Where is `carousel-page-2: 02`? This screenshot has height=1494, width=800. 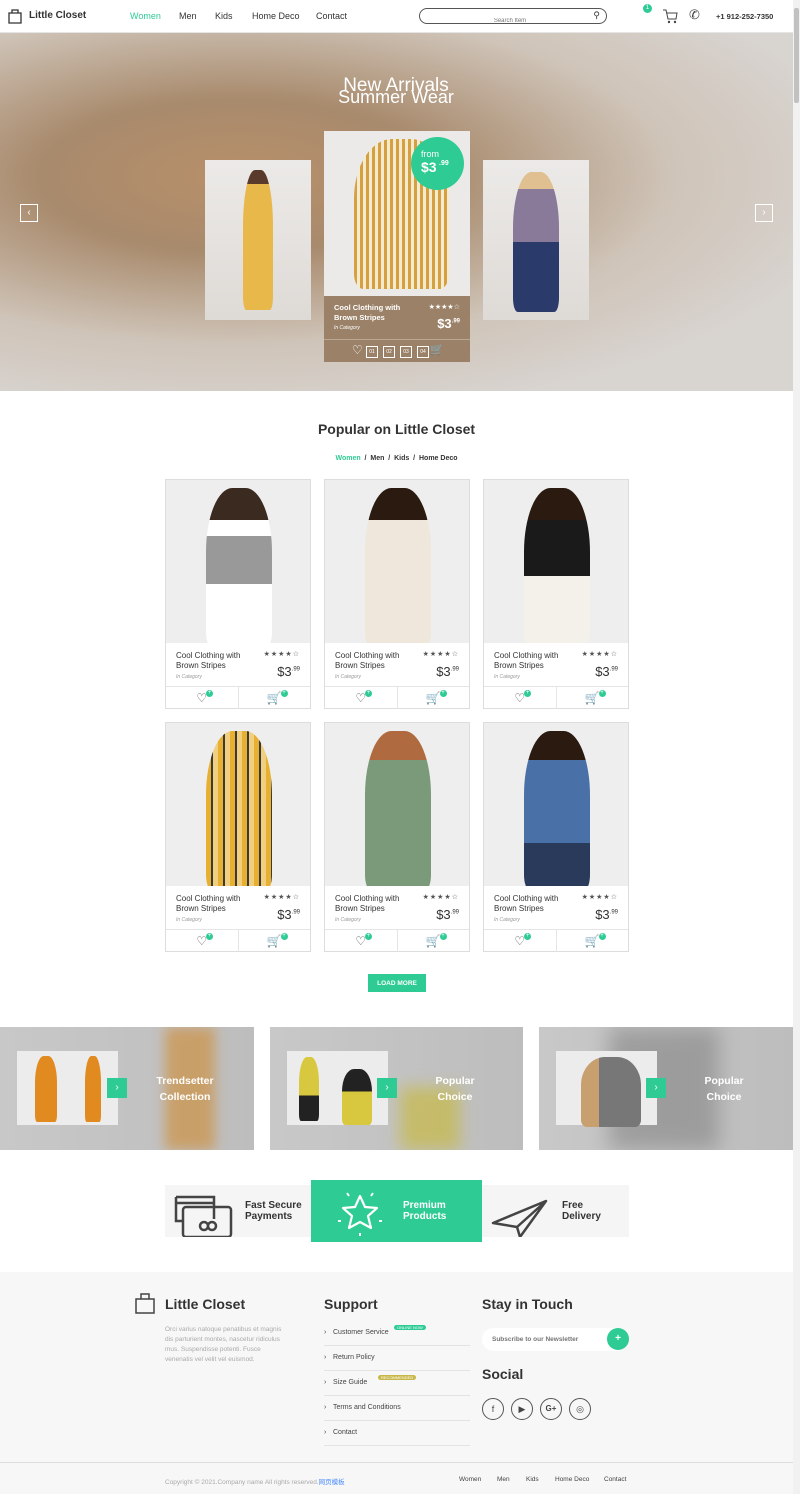
carousel-page-2: 02 is located at coordinates (389, 352).